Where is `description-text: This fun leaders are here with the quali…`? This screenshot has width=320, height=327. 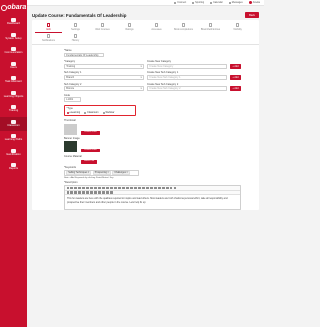
description-text: This fun leaders are here with the quali… is located at coordinates (152, 202).